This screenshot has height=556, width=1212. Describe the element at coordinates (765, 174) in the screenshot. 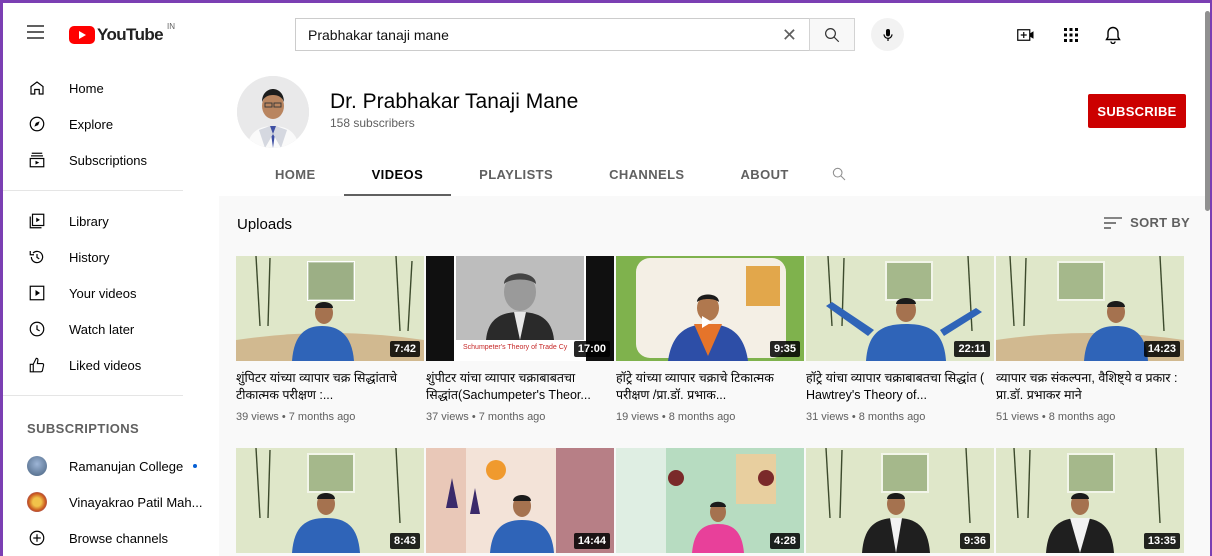

I see `tab-about: ABOUT` at that location.